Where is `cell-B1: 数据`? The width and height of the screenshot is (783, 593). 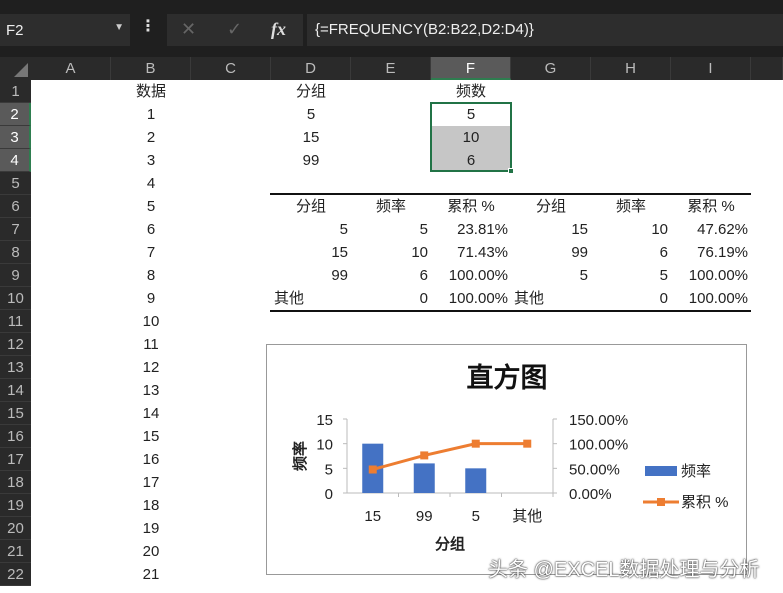
cell-B1: 数据 is located at coordinates (151, 91).